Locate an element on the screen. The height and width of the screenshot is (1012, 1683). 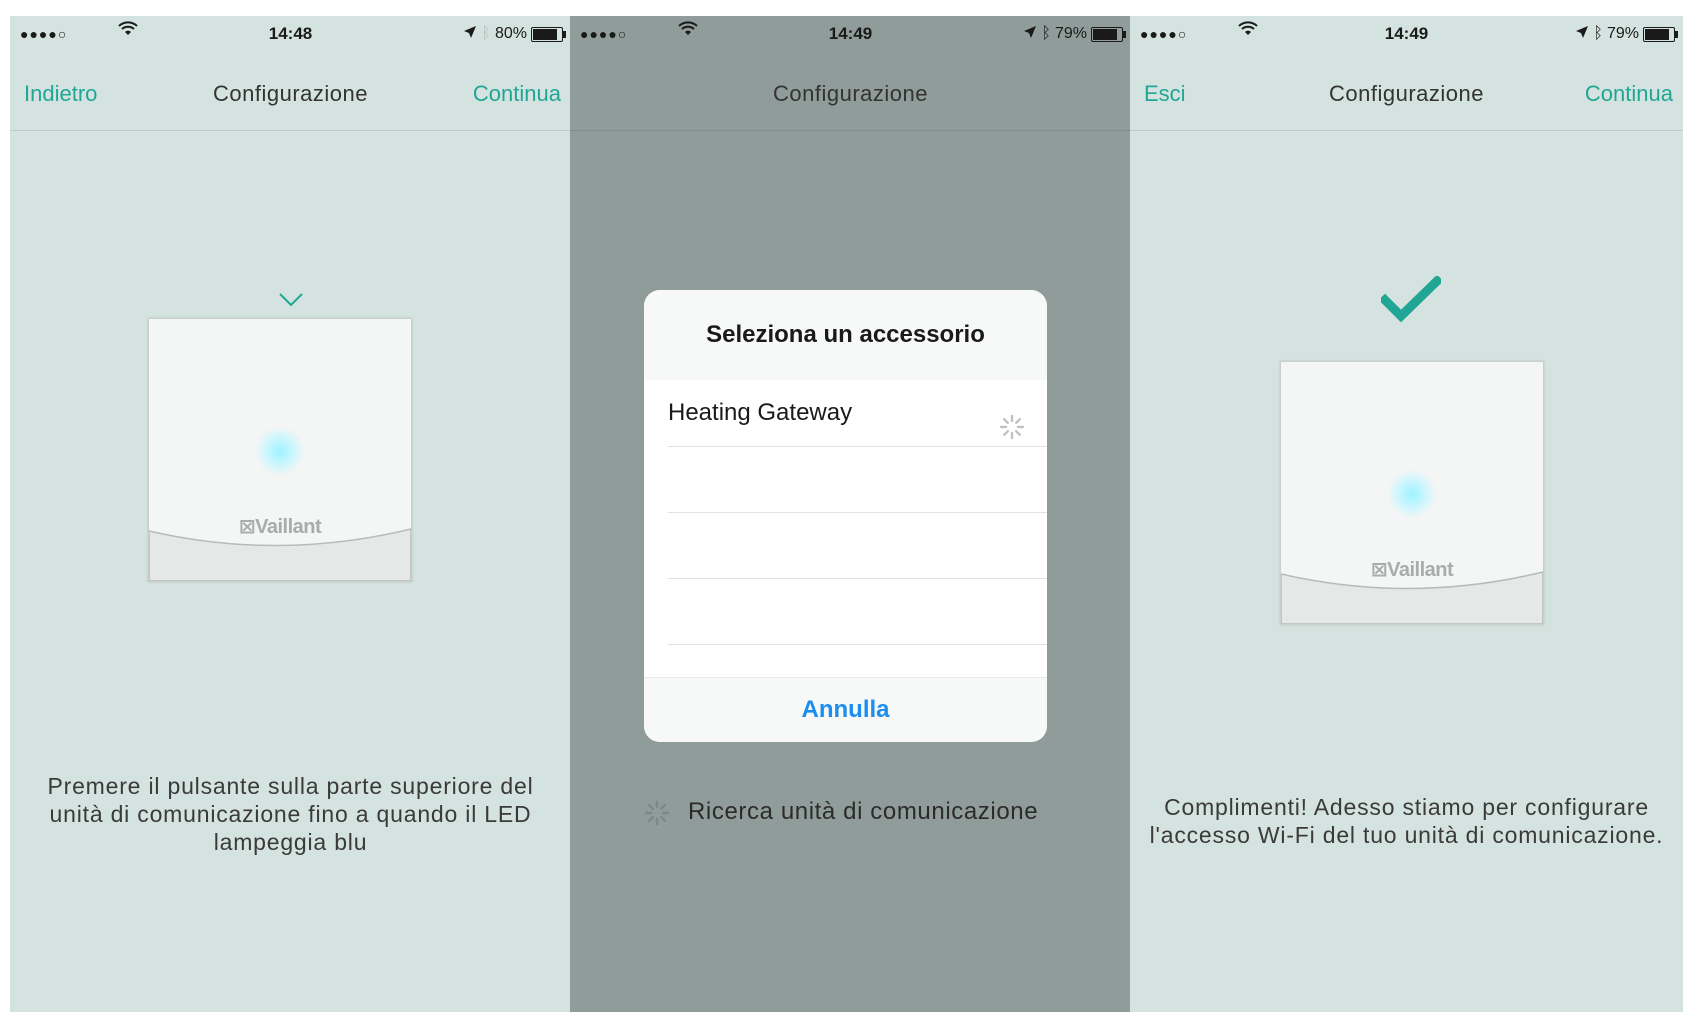
navigation-bar: Configurazione is located at coordinates (850, 93).